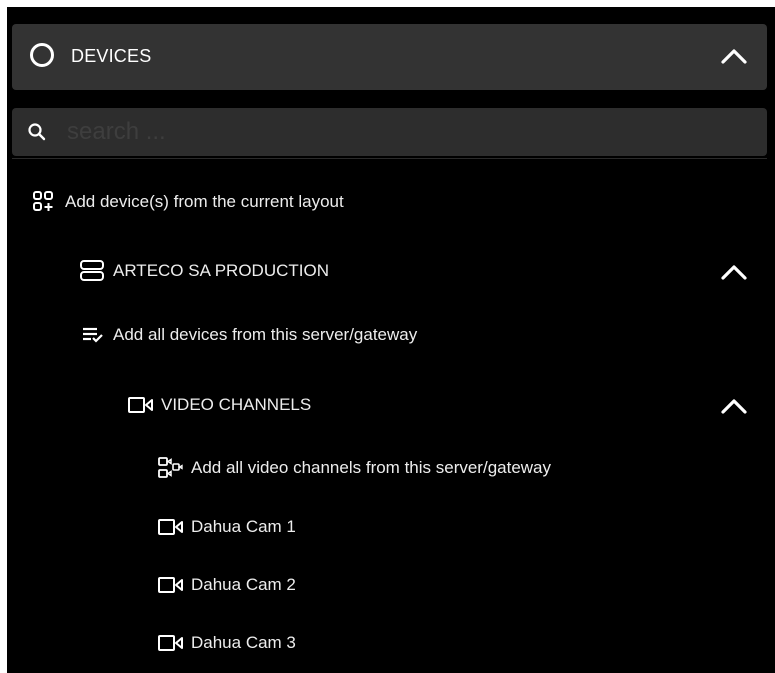 Image resolution: width=775 pixels, height=673 pixels. What do you see at coordinates (407, 132) in the screenshot?
I see `search-input` at bounding box center [407, 132].